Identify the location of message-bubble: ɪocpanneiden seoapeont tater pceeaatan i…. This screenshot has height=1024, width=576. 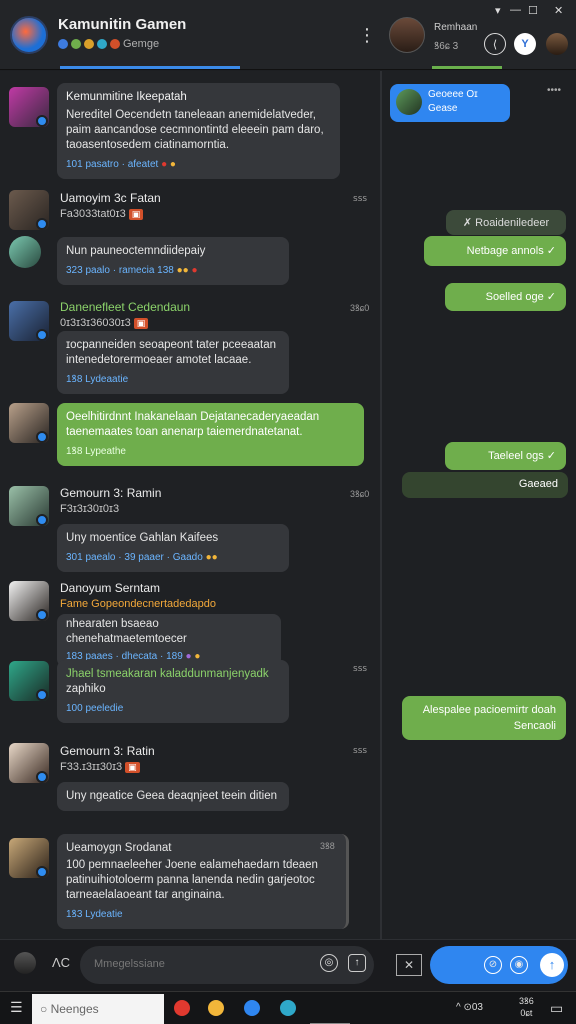
(173, 362).